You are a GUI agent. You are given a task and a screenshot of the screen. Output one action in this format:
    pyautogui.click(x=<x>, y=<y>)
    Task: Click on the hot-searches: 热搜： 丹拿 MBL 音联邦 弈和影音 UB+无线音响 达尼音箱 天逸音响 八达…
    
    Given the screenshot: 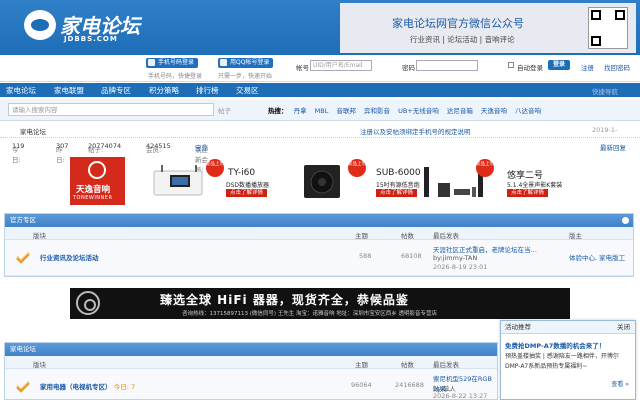 What is the action you would take?
    pyautogui.click(x=407, y=110)
    